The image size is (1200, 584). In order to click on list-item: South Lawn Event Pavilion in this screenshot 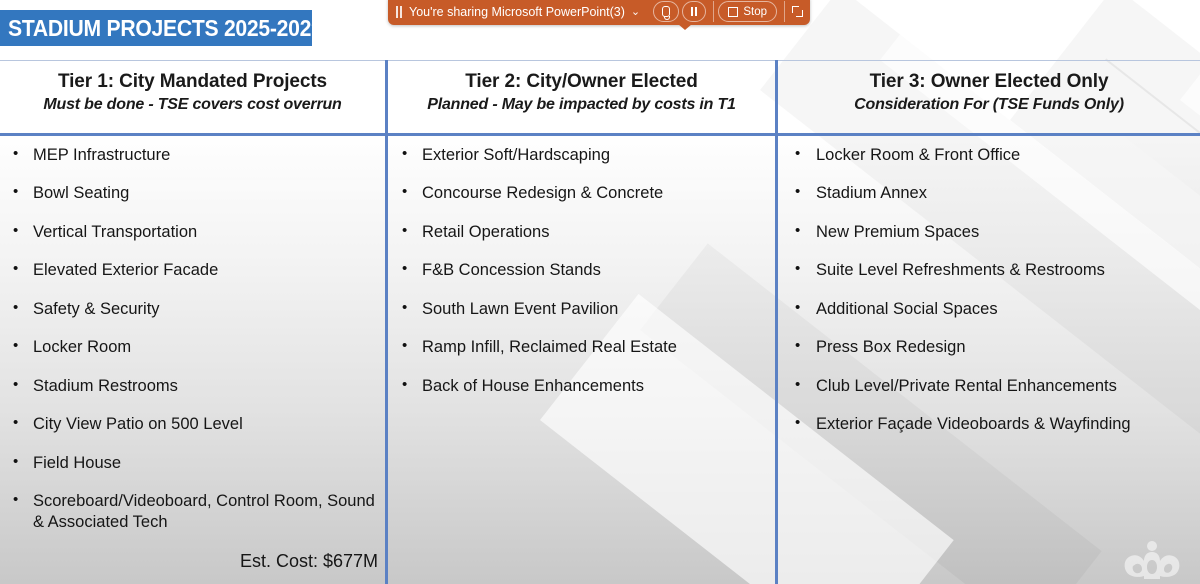, I will do `click(578, 309)`.